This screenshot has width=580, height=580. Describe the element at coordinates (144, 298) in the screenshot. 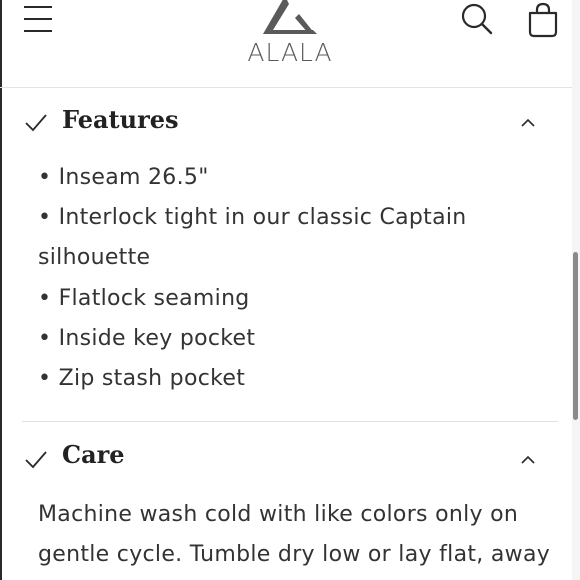

I see `features-list-item: • Flatlock seaming` at that location.